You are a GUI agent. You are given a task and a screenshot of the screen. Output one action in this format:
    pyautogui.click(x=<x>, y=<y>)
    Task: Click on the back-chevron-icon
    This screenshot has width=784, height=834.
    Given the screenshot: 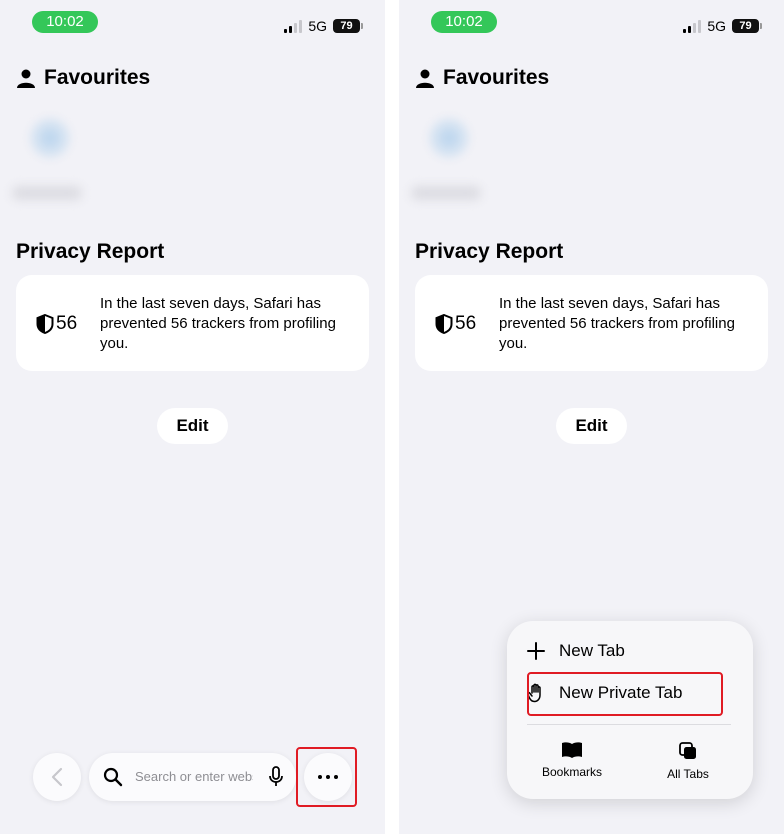 What is the action you would take?
    pyautogui.click(x=57, y=777)
    